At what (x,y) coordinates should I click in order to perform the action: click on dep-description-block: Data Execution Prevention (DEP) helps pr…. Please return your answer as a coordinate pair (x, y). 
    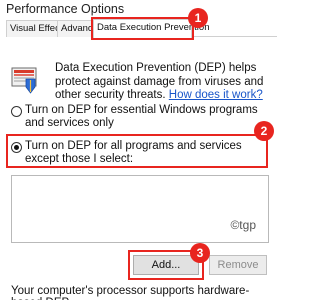
    Looking at the image, I should click on (162, 82).